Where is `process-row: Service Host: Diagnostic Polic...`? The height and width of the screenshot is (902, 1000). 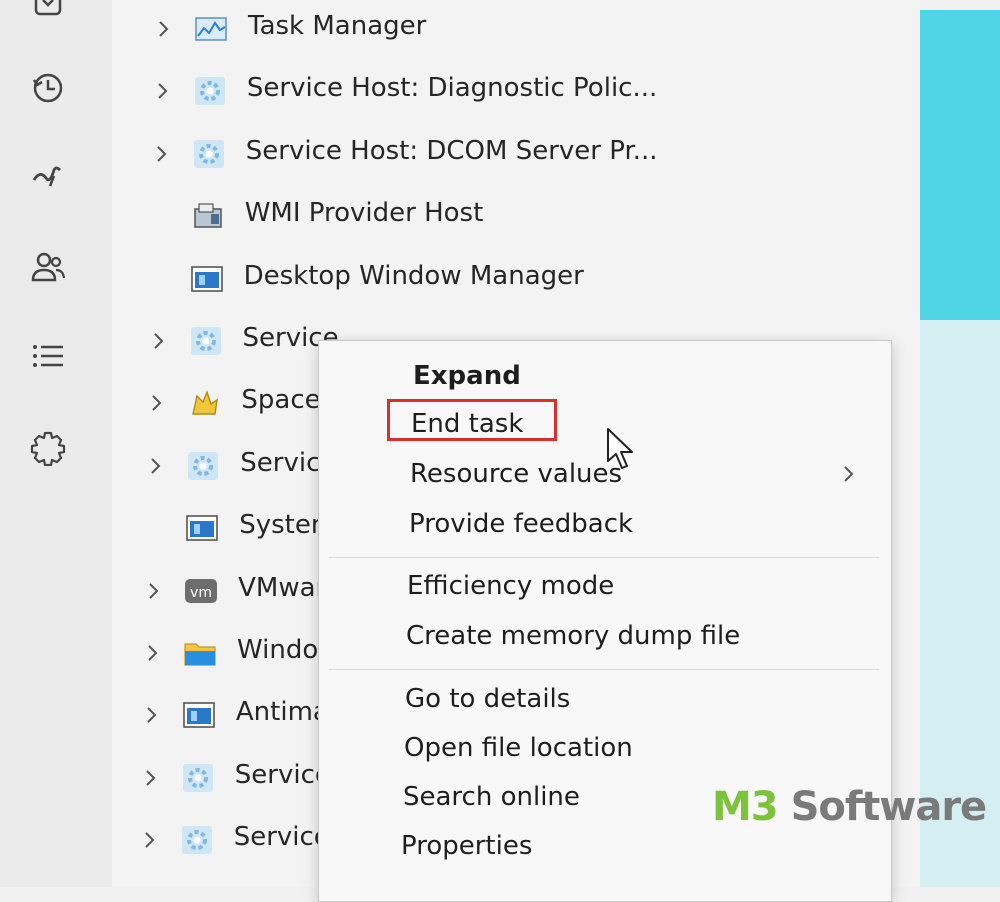 process-row: Service Host: Diagnostic Polic... is located at coordinates (432, 91).